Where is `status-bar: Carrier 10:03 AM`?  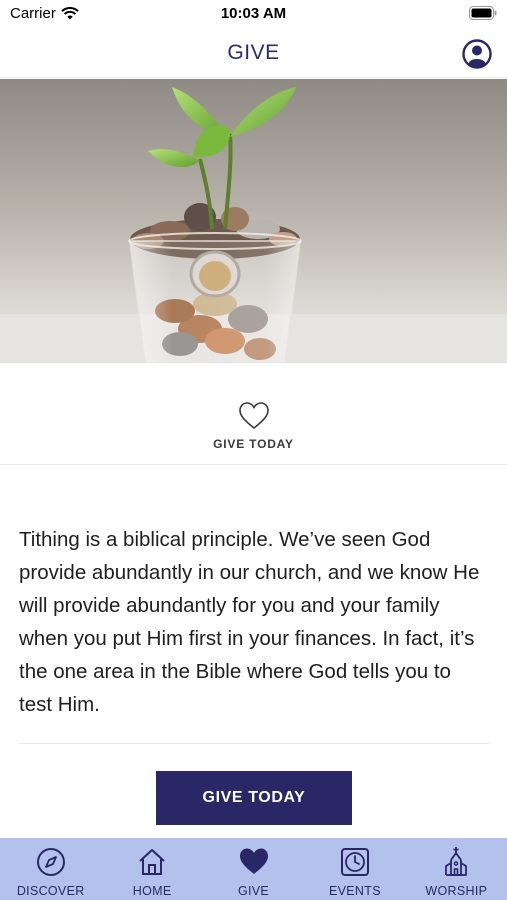
status-bar: Carrier 10:03 AM is located at coordinates (253, 14).